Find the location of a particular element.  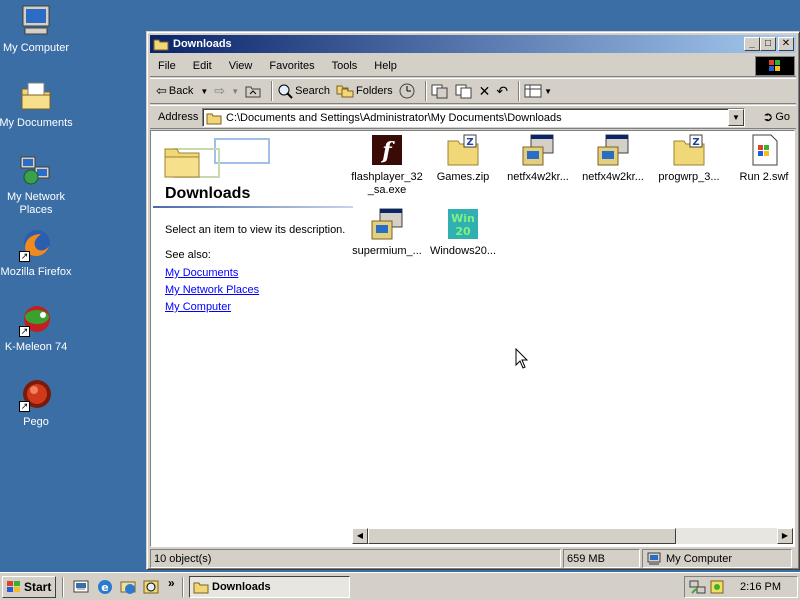

taskbar-button-downloads: Downloads is located at coordinates (269, 587).